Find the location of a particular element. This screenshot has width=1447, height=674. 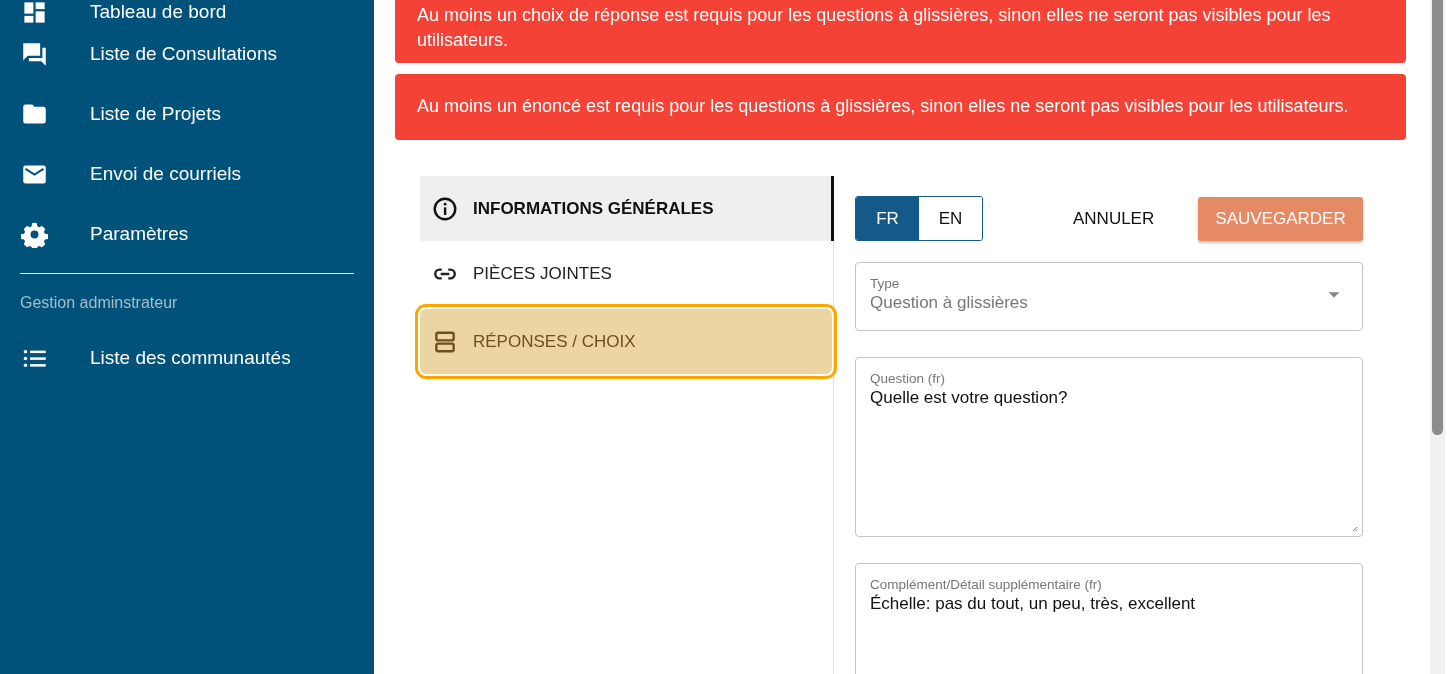

field-value: Quelle est votre question? is located at coordinates (969, 398).